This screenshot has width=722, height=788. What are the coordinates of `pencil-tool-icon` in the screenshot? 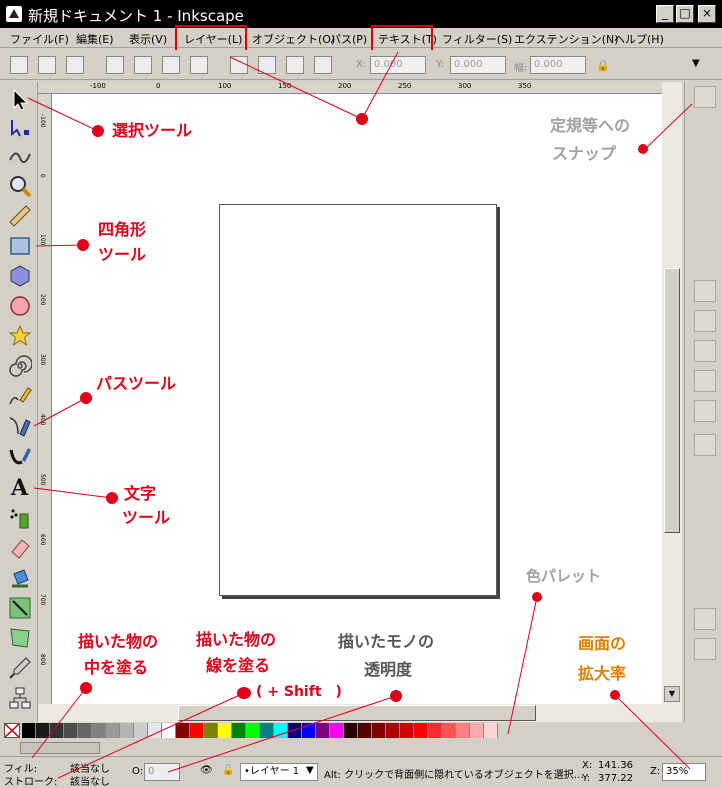 It's located at (20, 396).